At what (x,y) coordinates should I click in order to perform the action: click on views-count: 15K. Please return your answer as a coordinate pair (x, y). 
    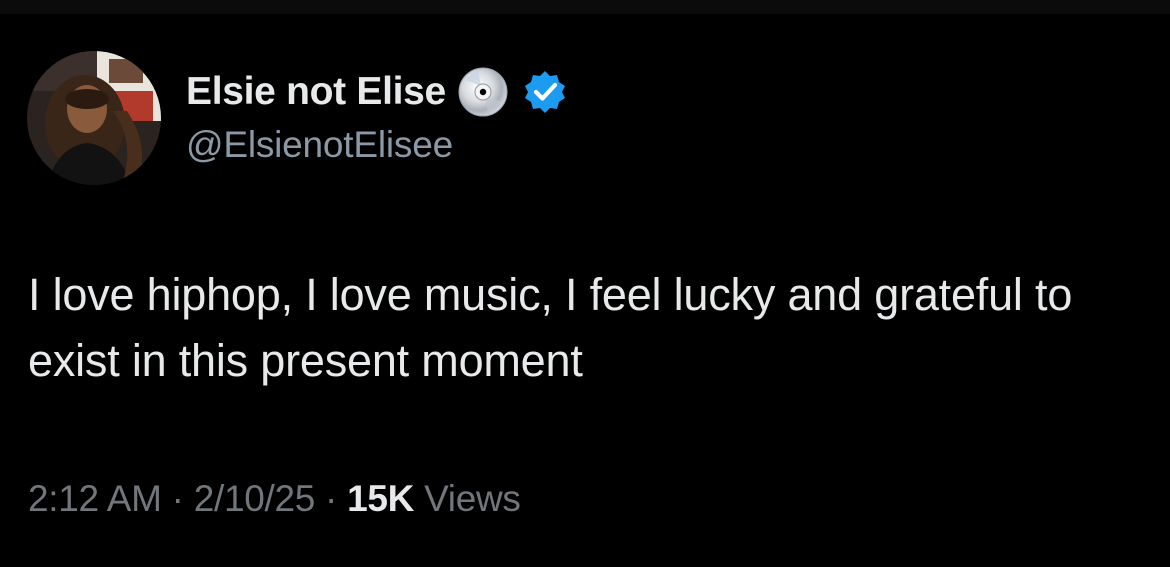
    Looking at the image, I should click on (385, 499).